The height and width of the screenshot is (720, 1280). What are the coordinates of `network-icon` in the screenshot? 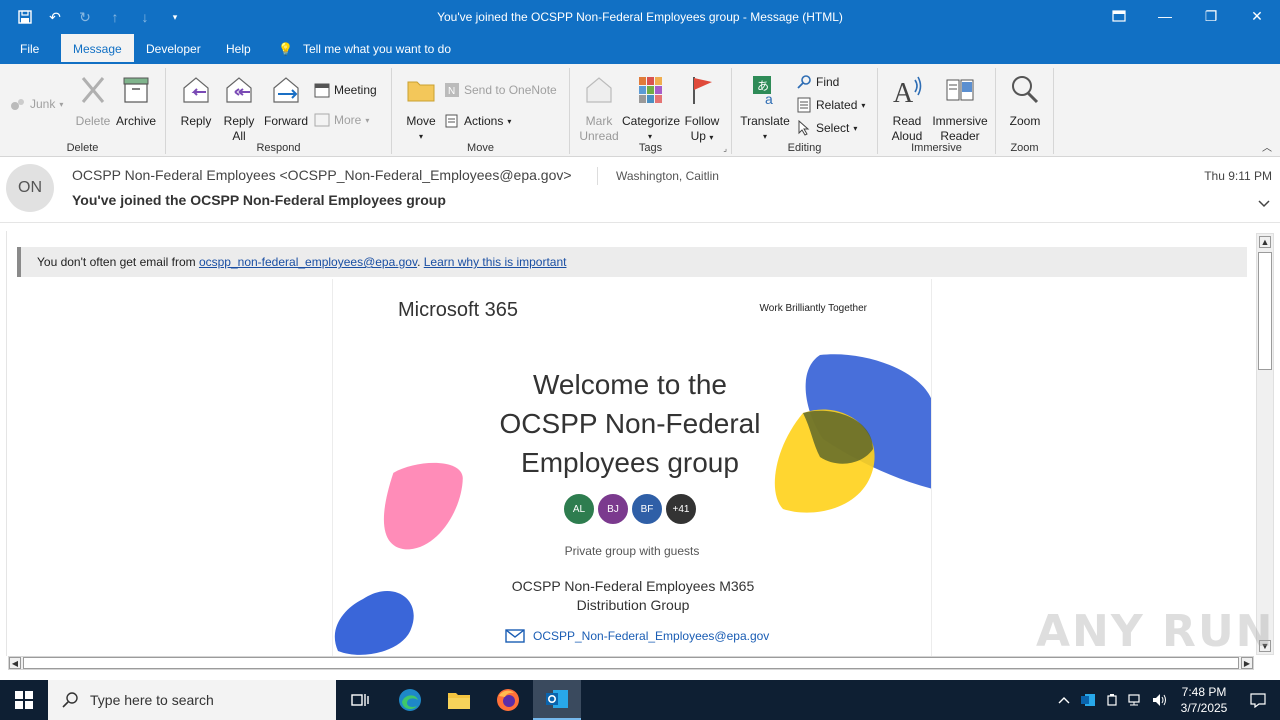 It's located at (1136, 700).